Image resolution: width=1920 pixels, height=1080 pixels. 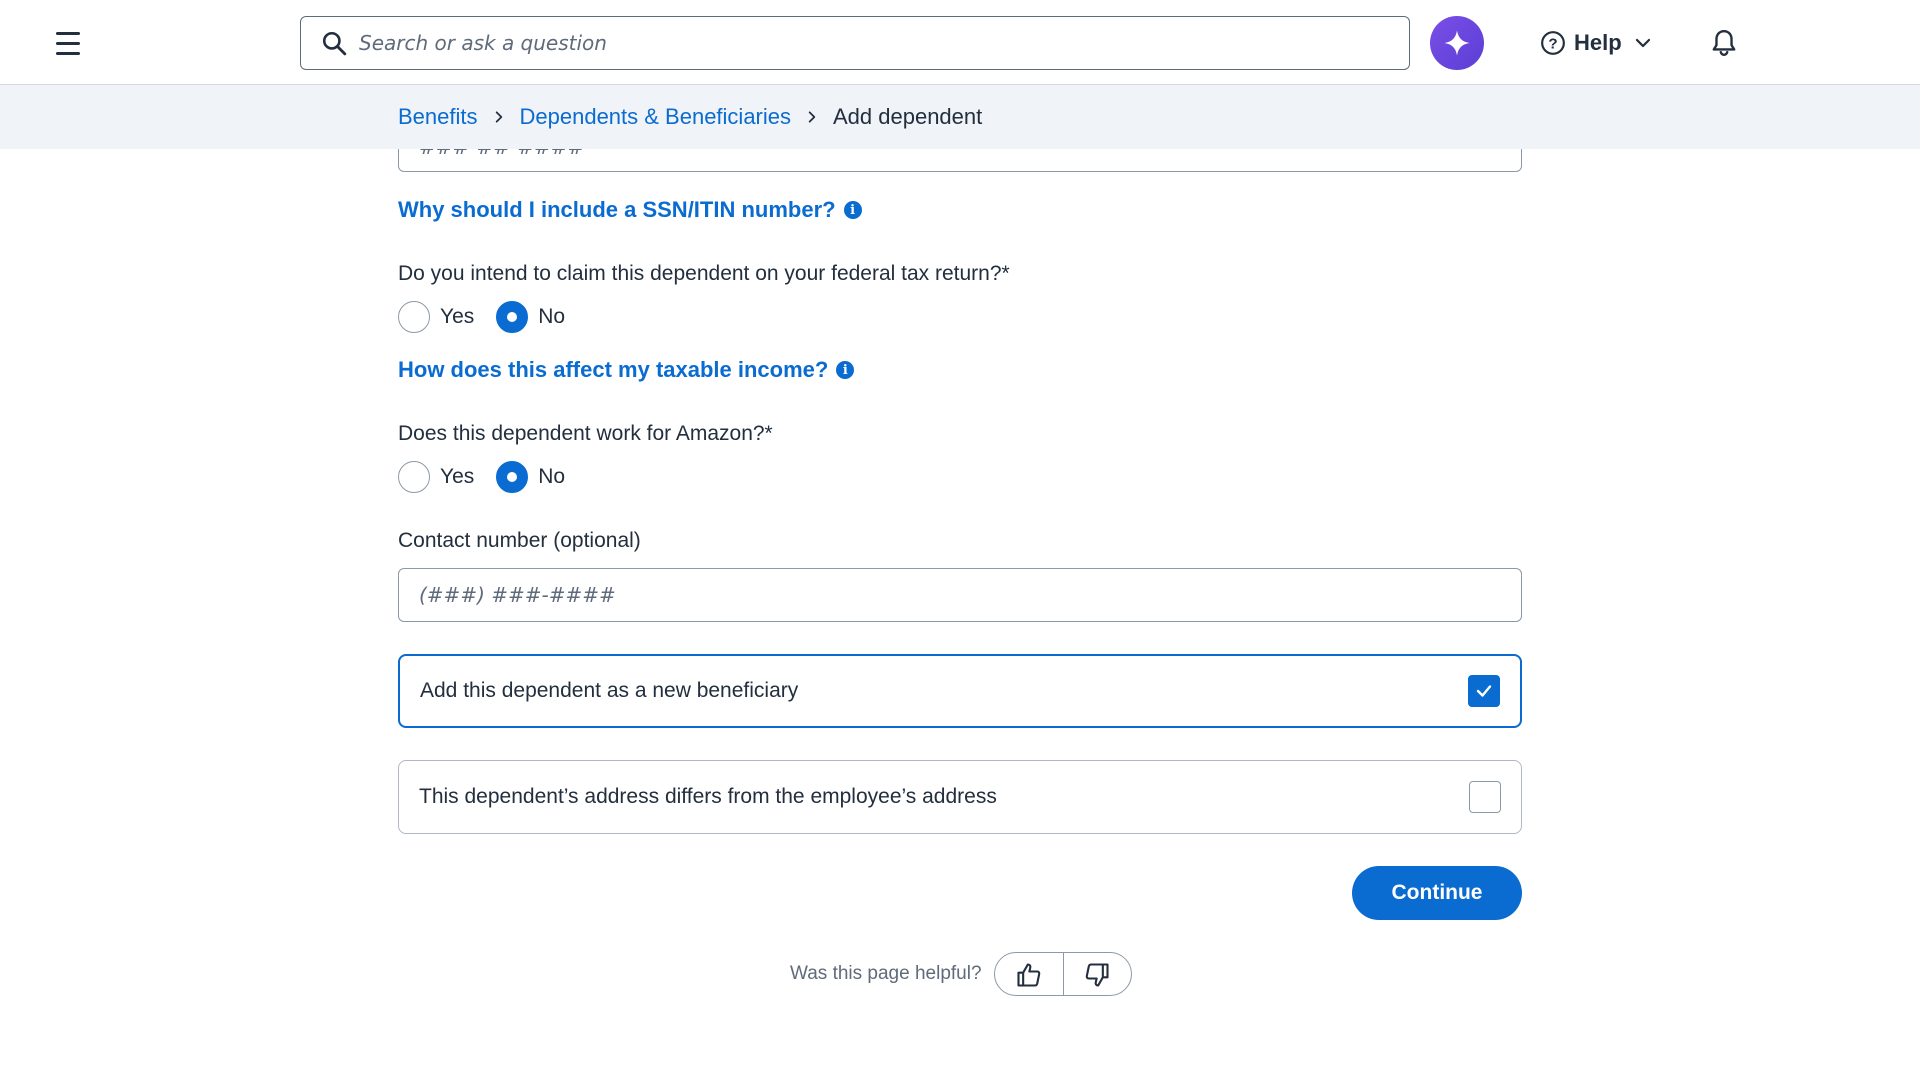 I want to click on tax-no-label: No, so click(x=551, y=317).